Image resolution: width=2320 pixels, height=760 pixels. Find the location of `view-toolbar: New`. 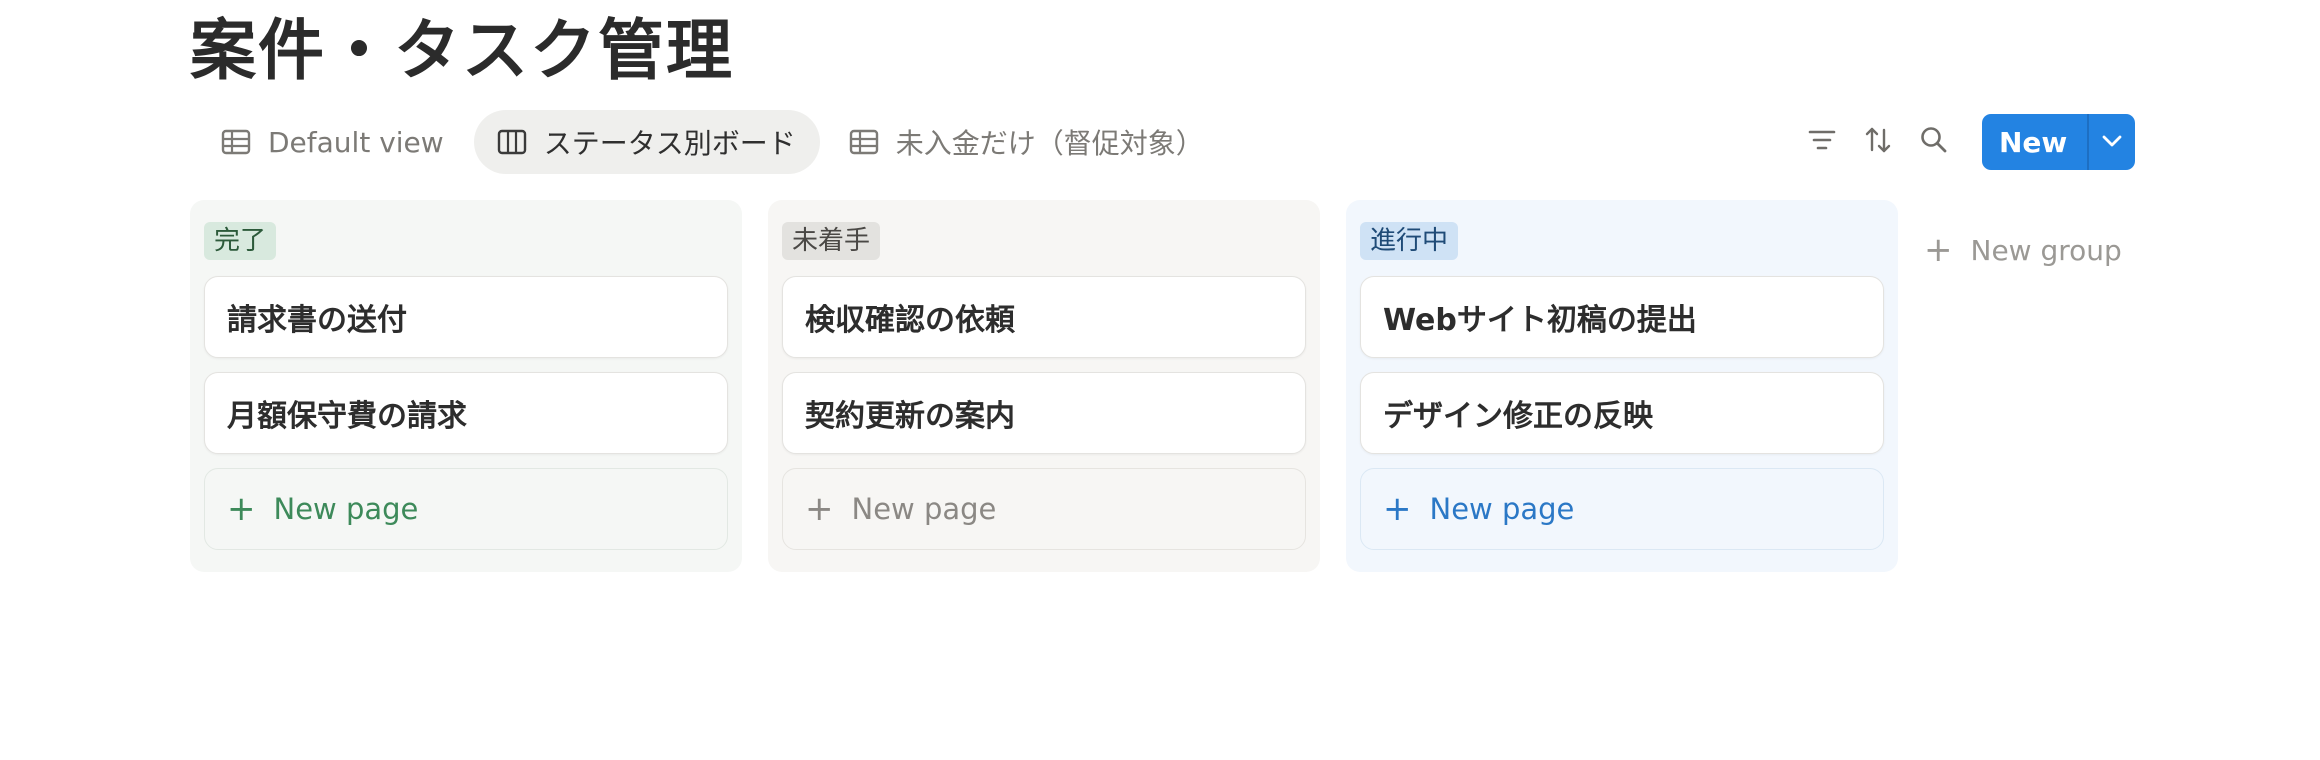

view-toolbar: New is located at coordinates (1968, 142).